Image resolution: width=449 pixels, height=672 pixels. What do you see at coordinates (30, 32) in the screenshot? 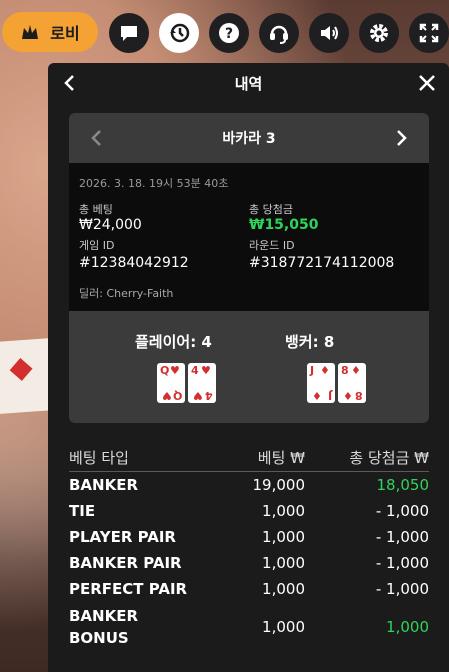
I see `crown-icon` at bounding box center [30, 32].